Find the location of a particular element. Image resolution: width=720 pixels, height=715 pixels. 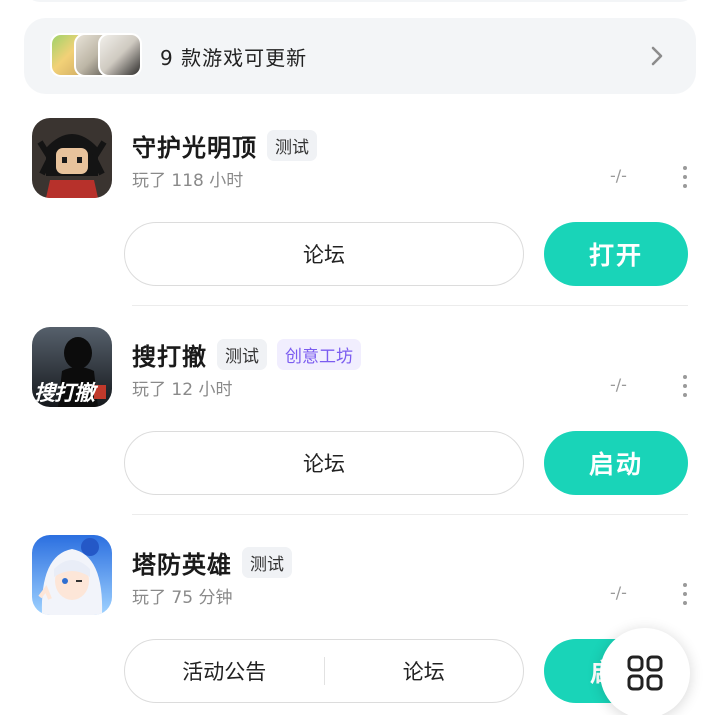

playtime-text: 玩了 75 分钟 is located at coordinates (182, 598).